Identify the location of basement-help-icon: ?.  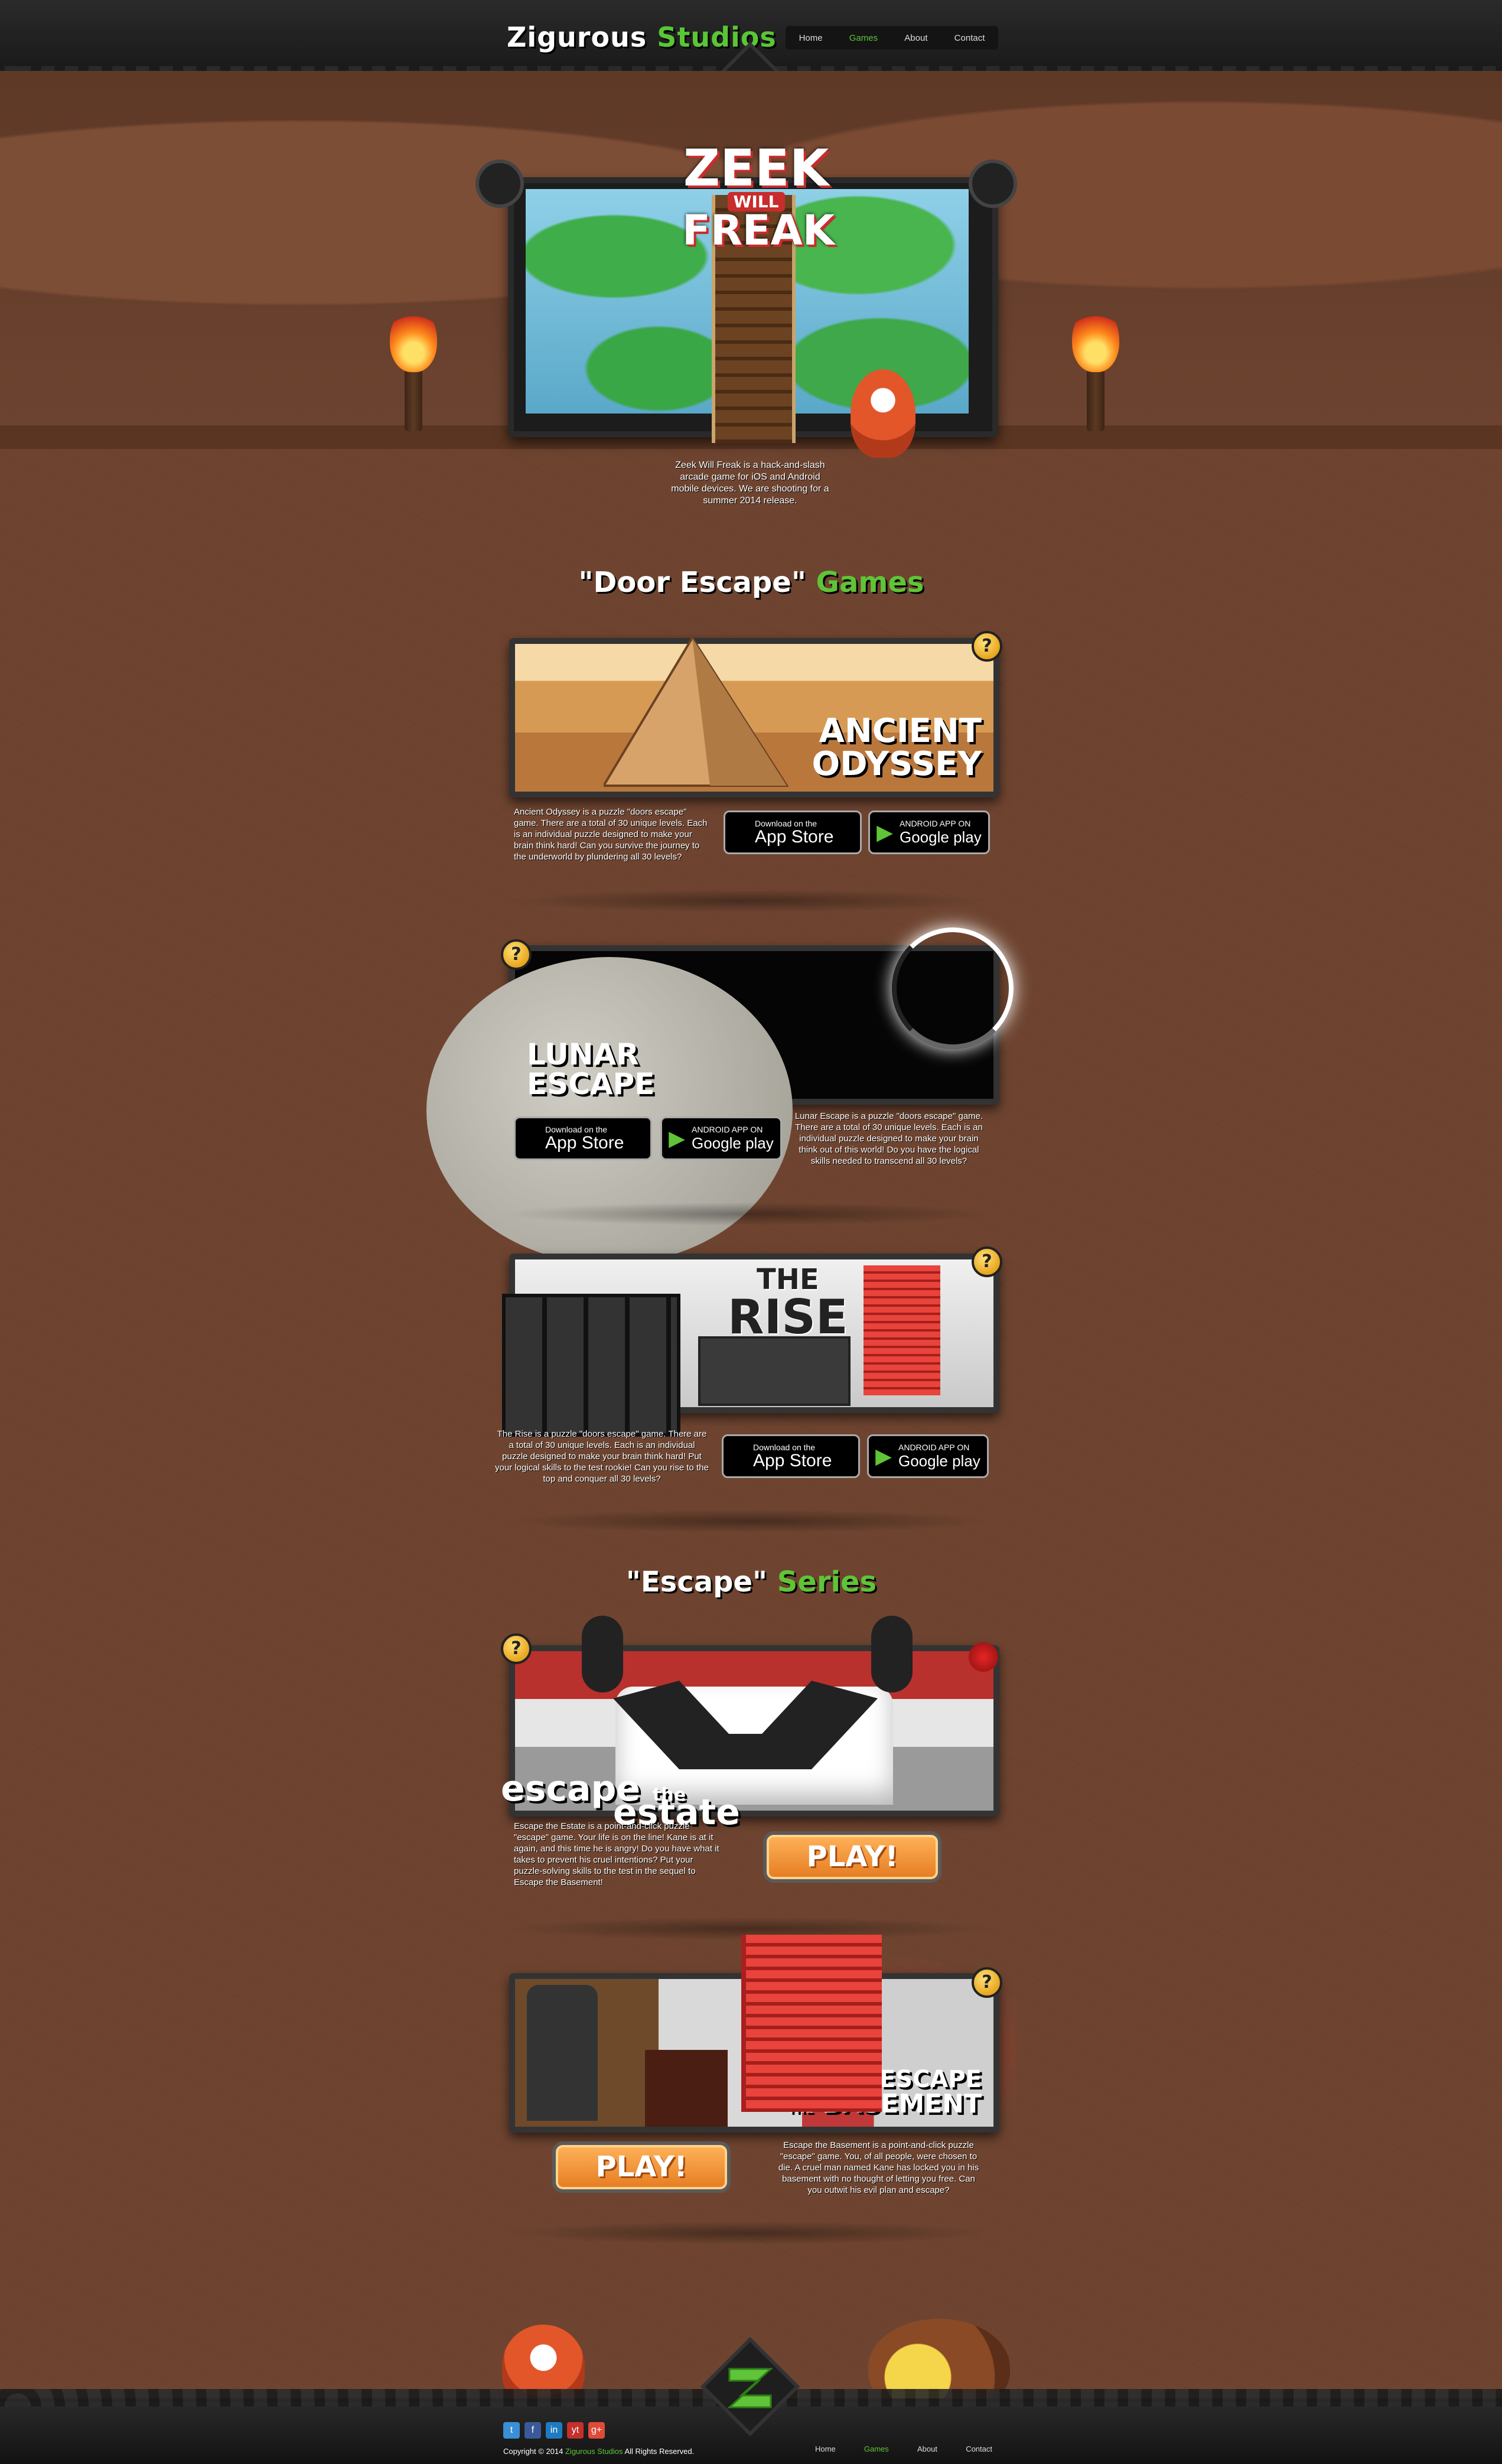
(987, 1982).